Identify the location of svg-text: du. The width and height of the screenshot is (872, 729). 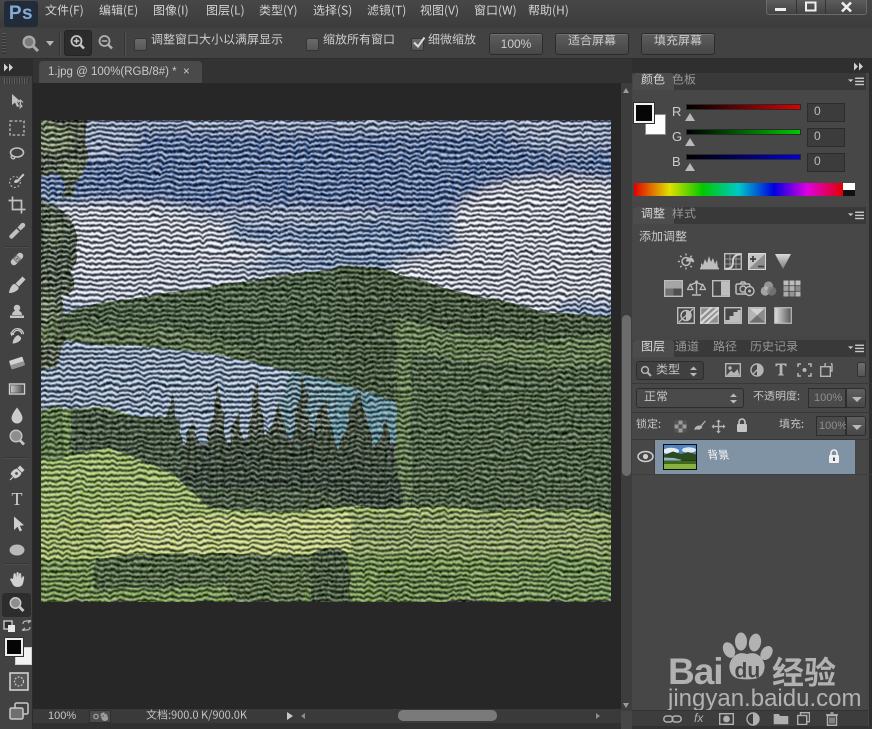
(748, 671).